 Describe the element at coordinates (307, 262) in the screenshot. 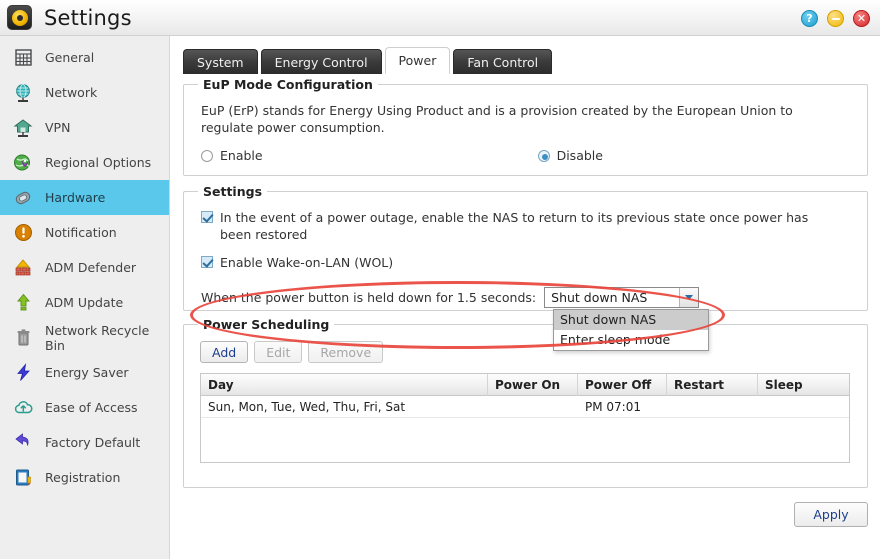

I see `wake-on-lan-label: Enable Wake-on-LAN (WOL)` at that location.